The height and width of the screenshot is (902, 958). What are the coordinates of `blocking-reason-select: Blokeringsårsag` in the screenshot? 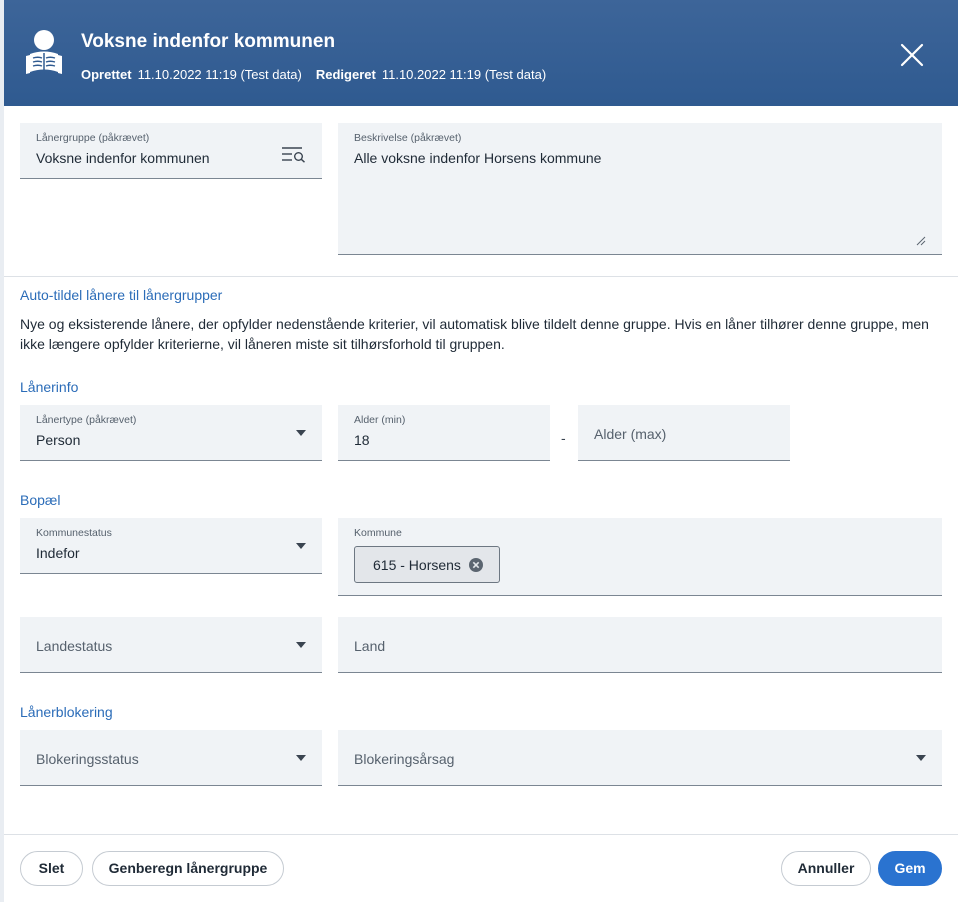 It's located at (640, 758).